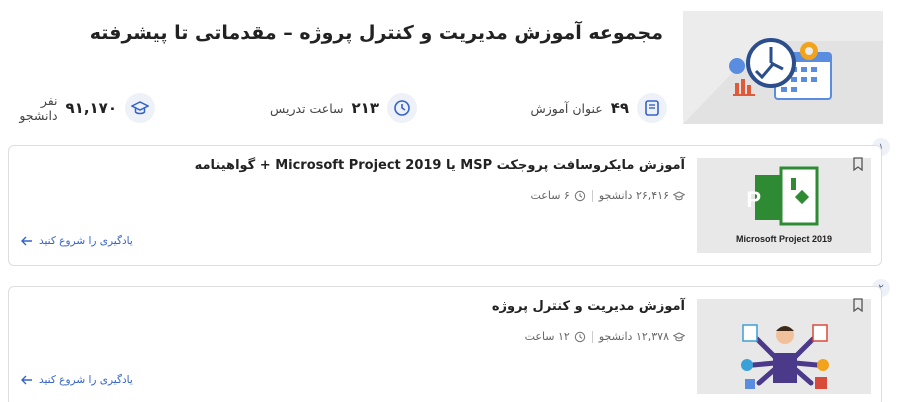 The height and width of the screenshot is (402, 899). I want to click on hours-stat: ۲۱۳ ساعت تدریس, so click(343, 108).